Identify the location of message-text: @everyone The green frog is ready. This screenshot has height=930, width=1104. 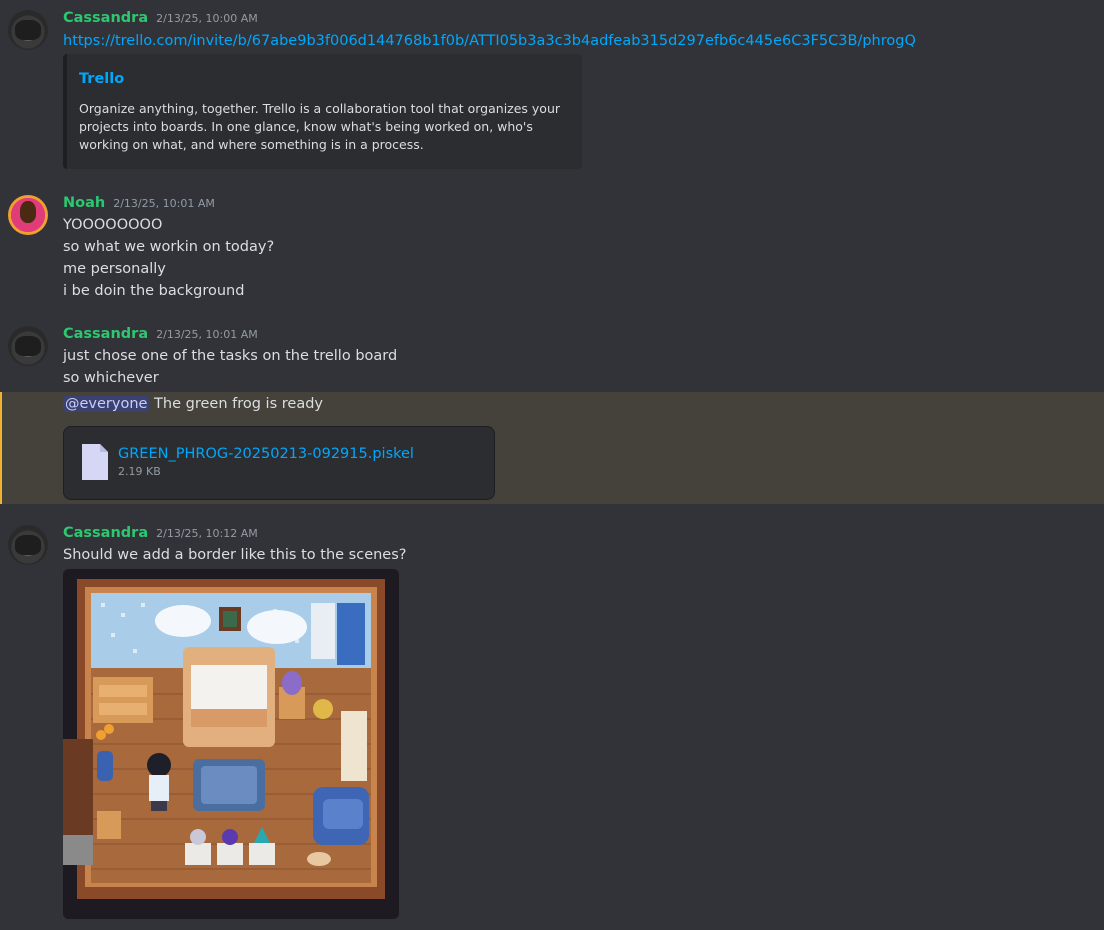
(193, 404).